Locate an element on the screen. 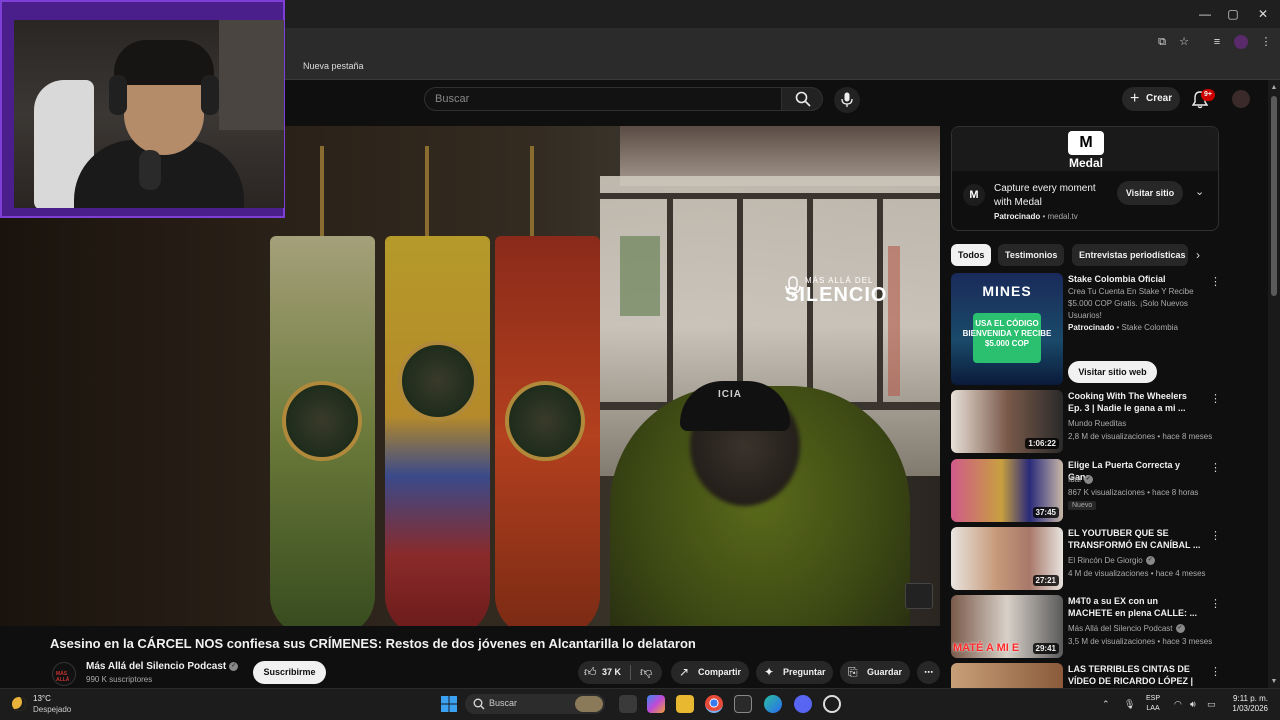  video-channel-text: El Rincón De Giorgio is located at coordinates (1105, 560).